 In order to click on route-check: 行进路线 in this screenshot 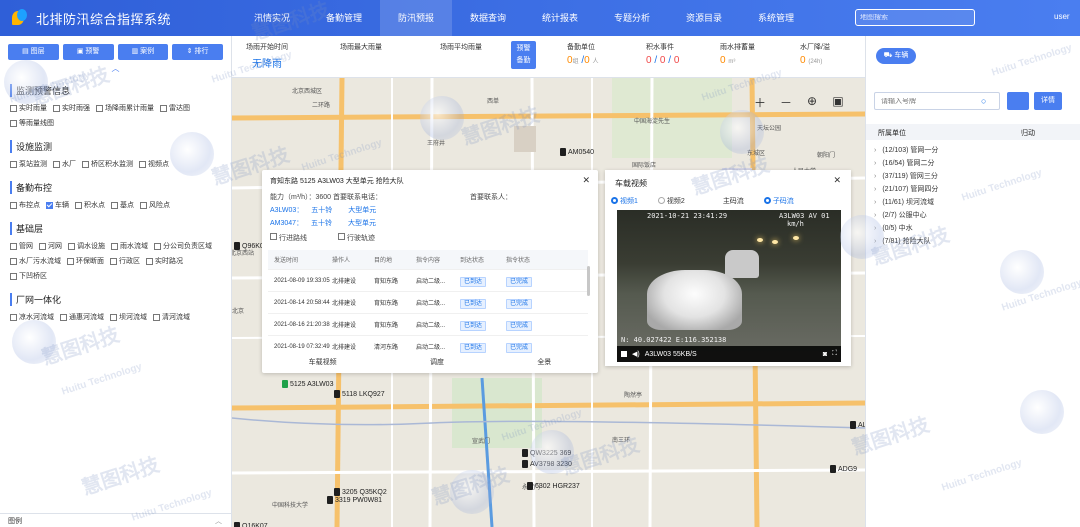, I will do `click(288, 238)`.